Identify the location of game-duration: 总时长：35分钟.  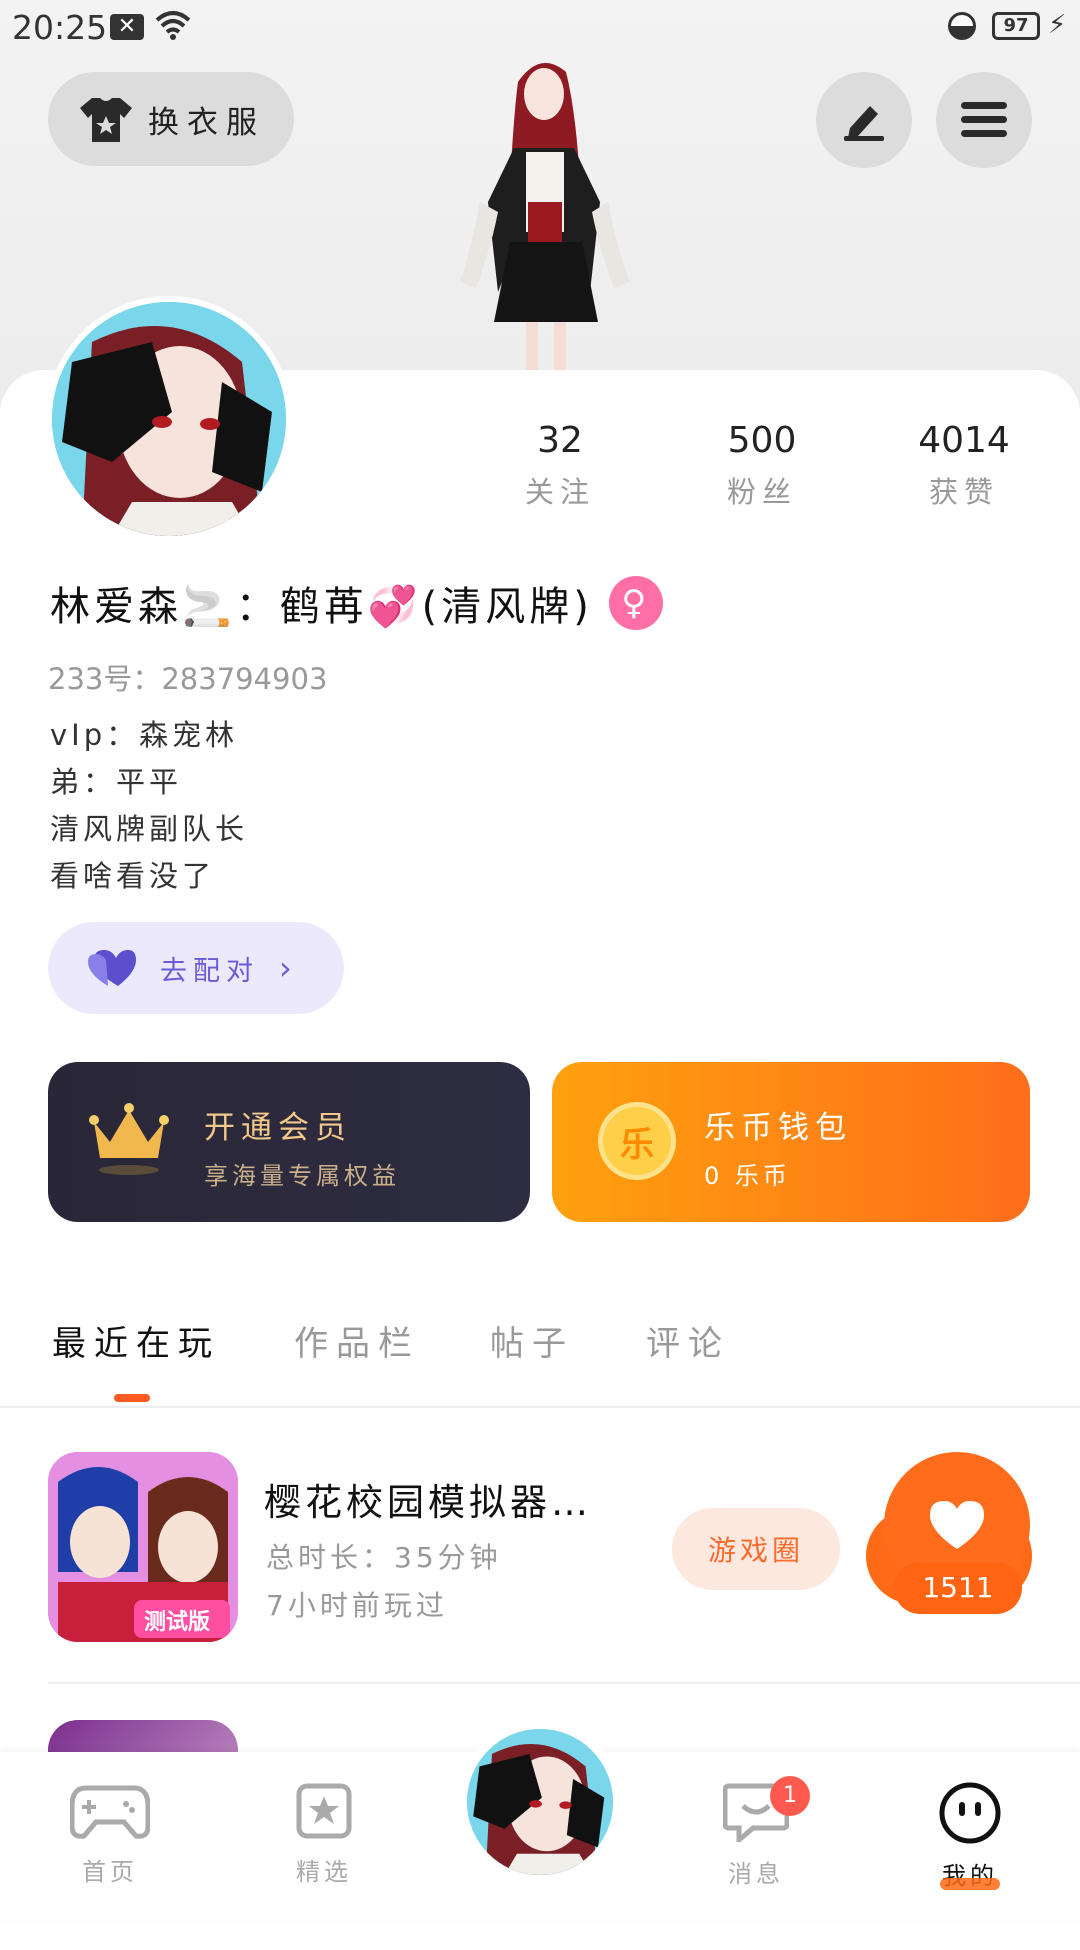
(384, 1557).